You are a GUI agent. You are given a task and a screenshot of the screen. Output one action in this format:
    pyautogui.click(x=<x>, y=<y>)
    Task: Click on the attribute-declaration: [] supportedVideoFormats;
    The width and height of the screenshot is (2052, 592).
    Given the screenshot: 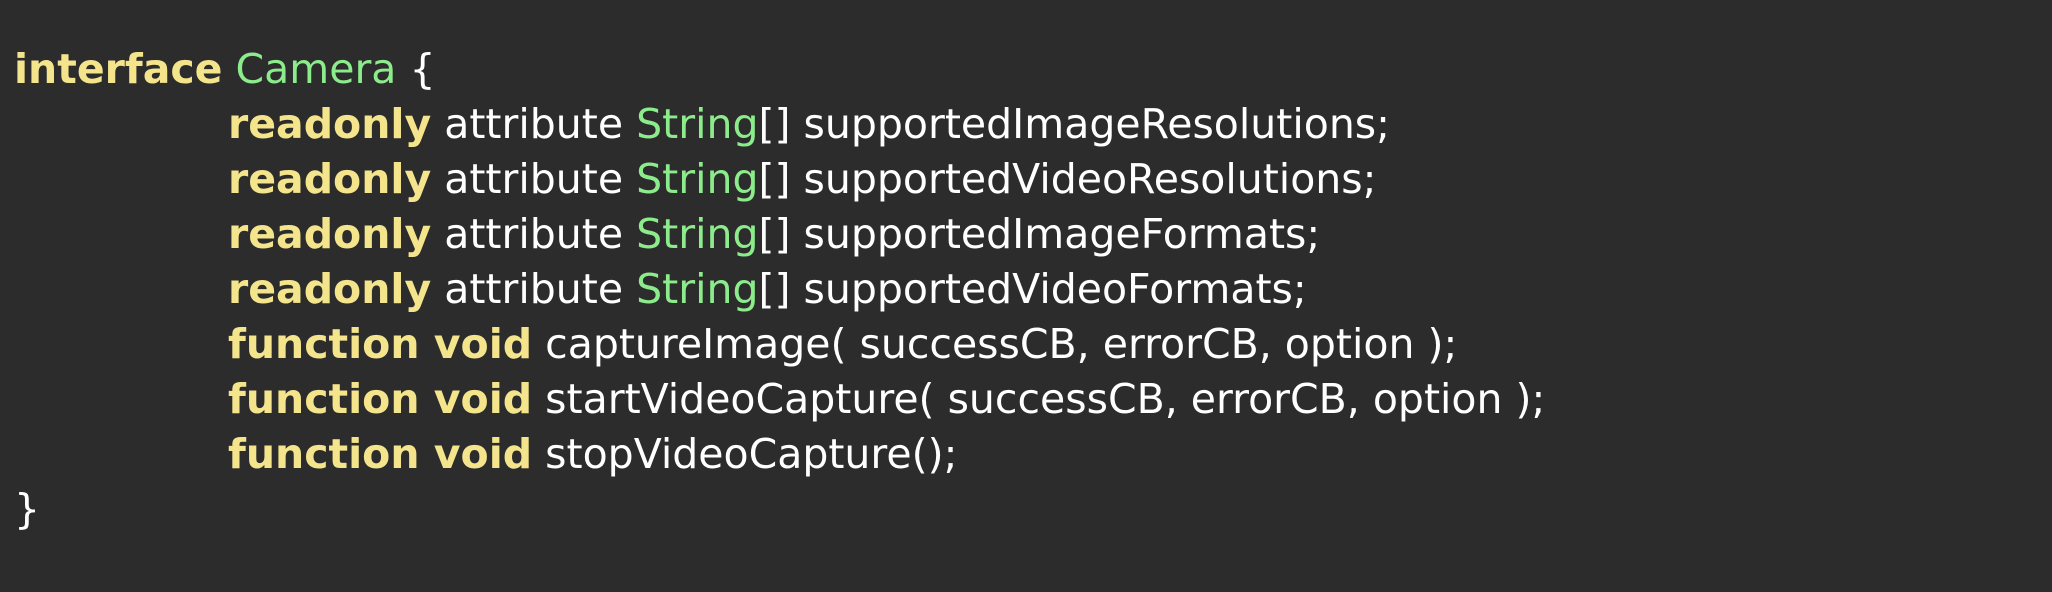 What is the action you would take?
    pyautogui.click(x=1032, y=289)
    